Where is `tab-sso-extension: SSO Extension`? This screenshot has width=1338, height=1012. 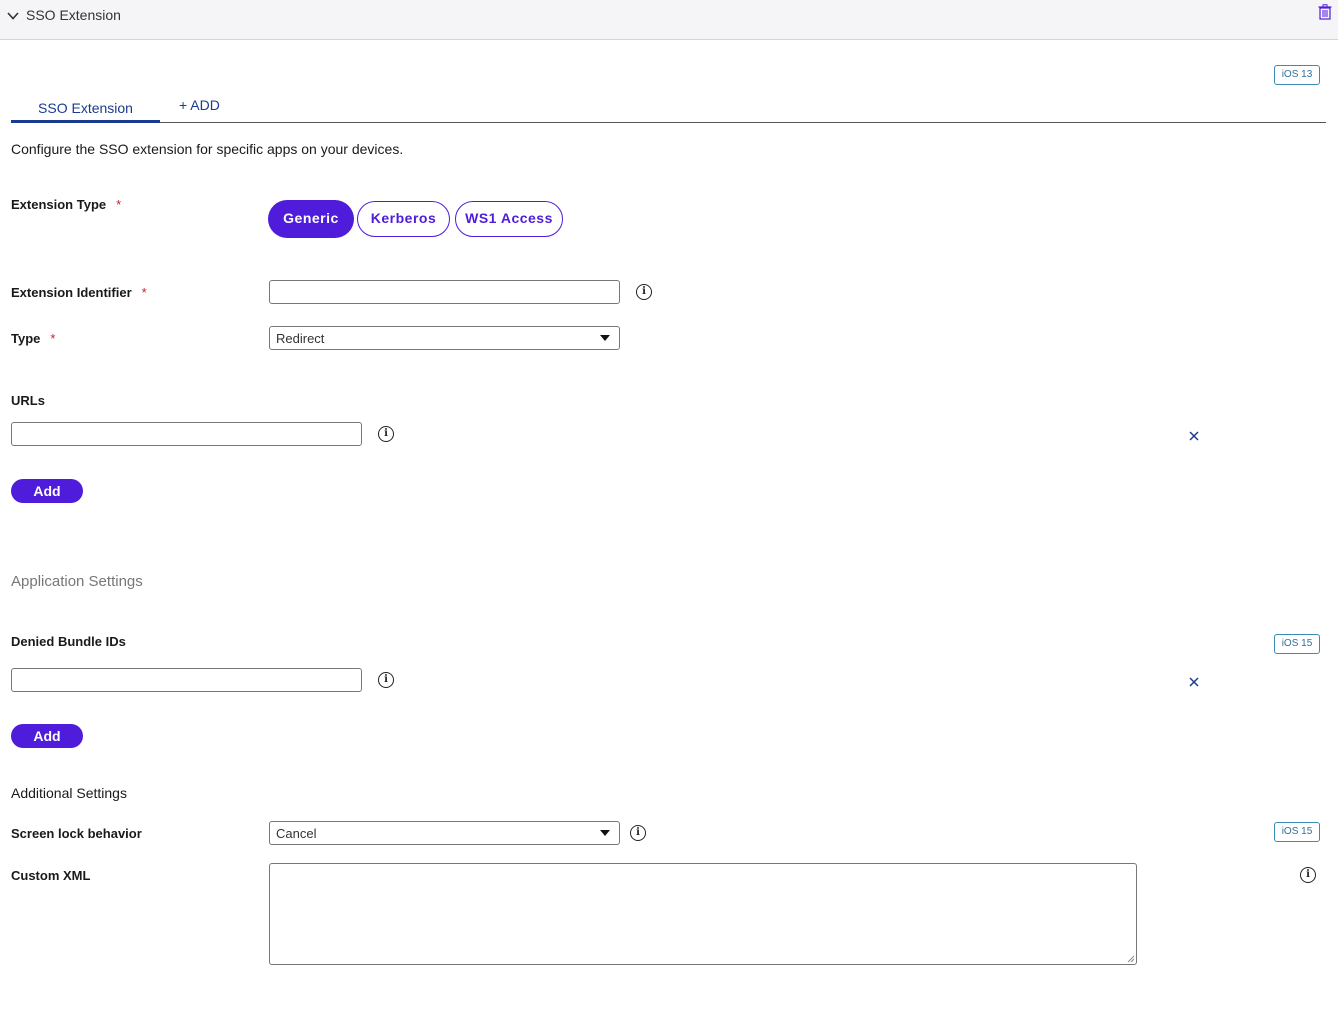
tab-sso-extension: SSO Extension is located at coordinates (85, 107).